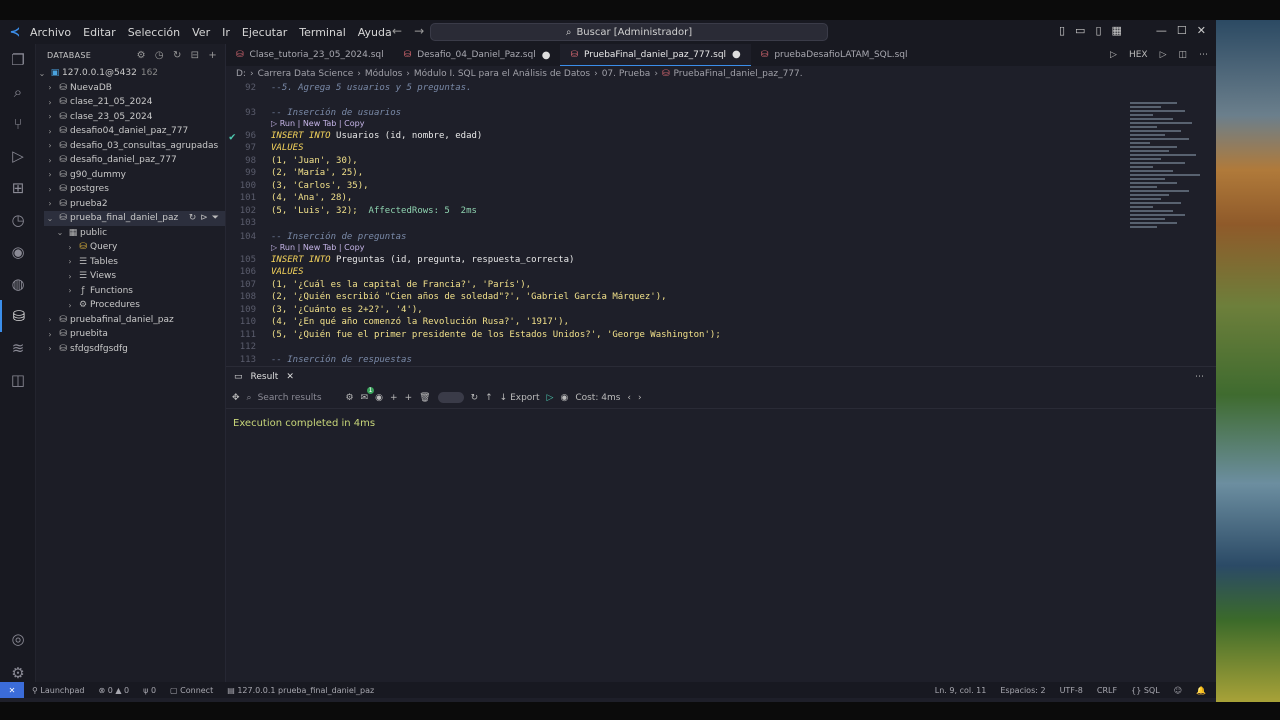 The height and width of the screenshot is (720, 1280). What do you see at coordinates (1163, 55) in the screenshot?
I see `run-file-icon: ▷` at bounding box center [1163, 55].